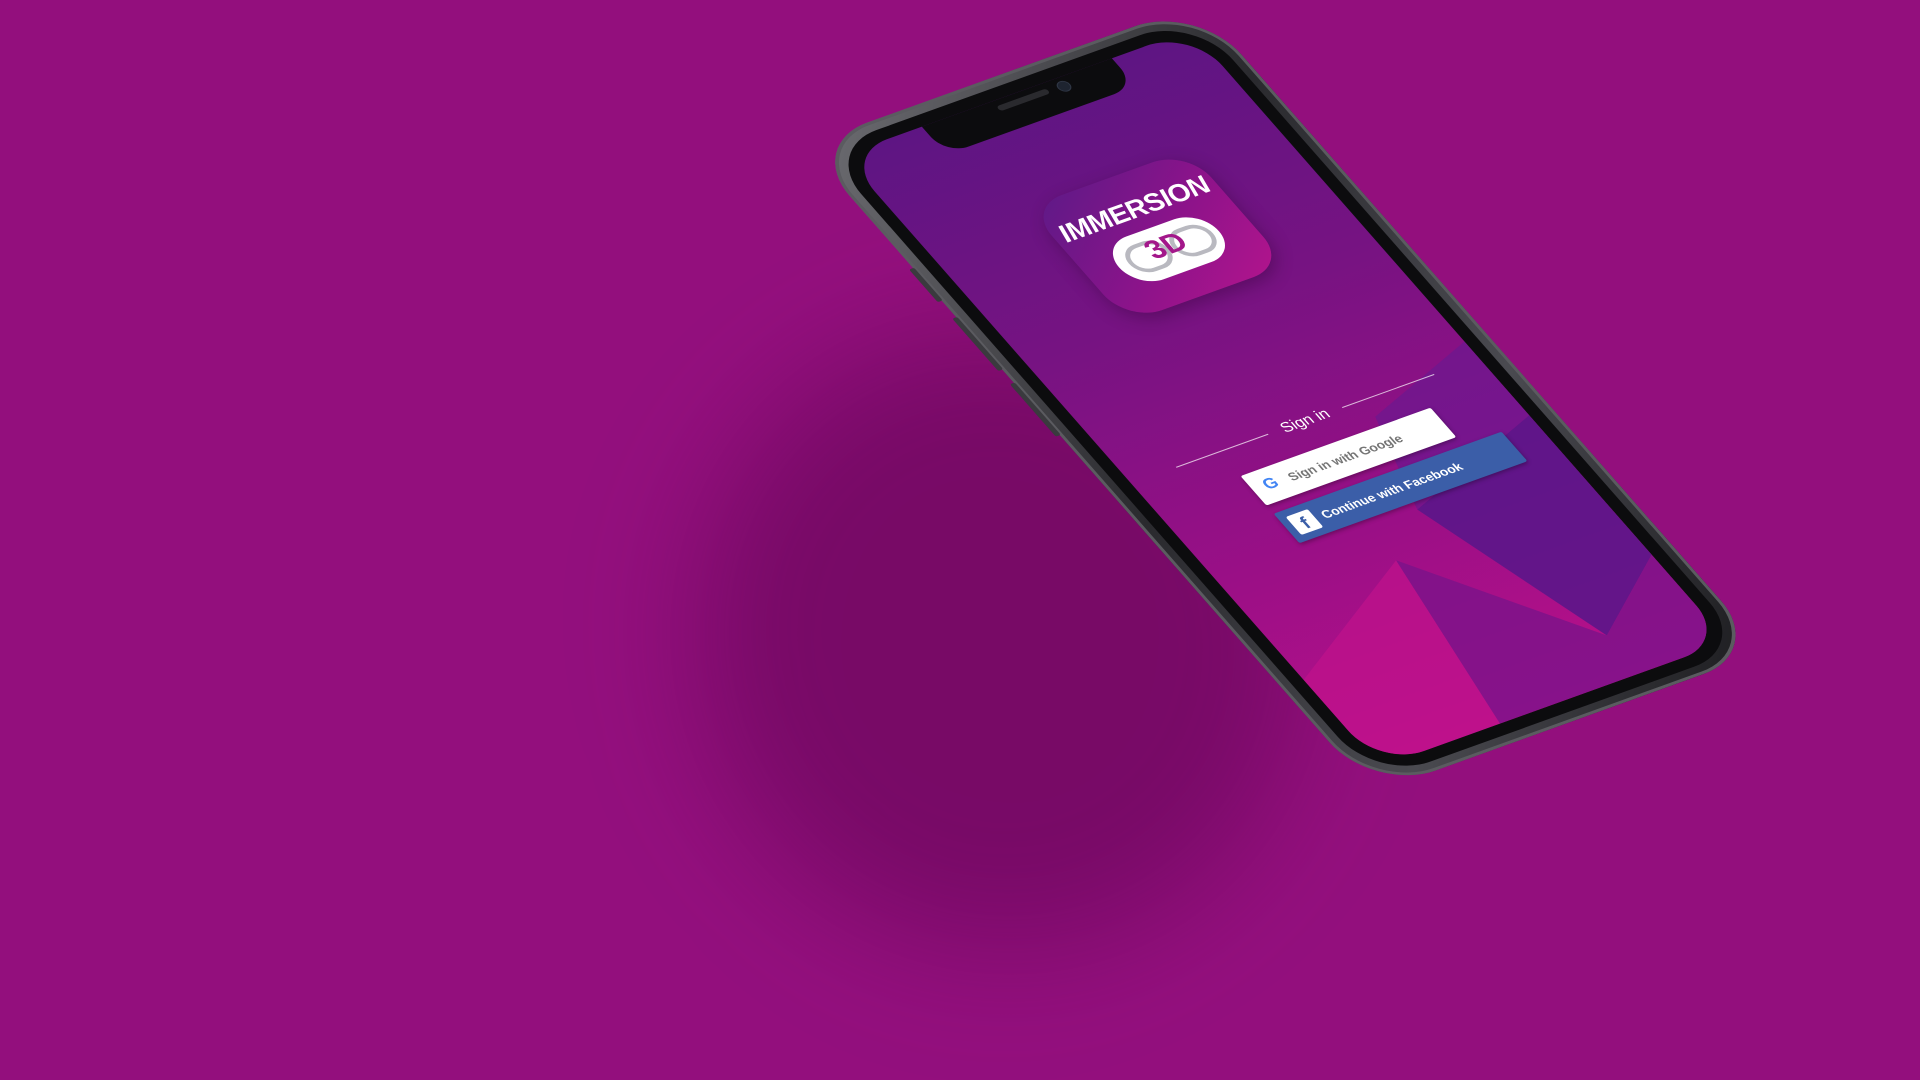 This screenshot has width=1920, height=1080. What do you see at coordinates (1064, 86) in the screenshot?
I see `front-camera-icon` at bounding box center [1064, 86].